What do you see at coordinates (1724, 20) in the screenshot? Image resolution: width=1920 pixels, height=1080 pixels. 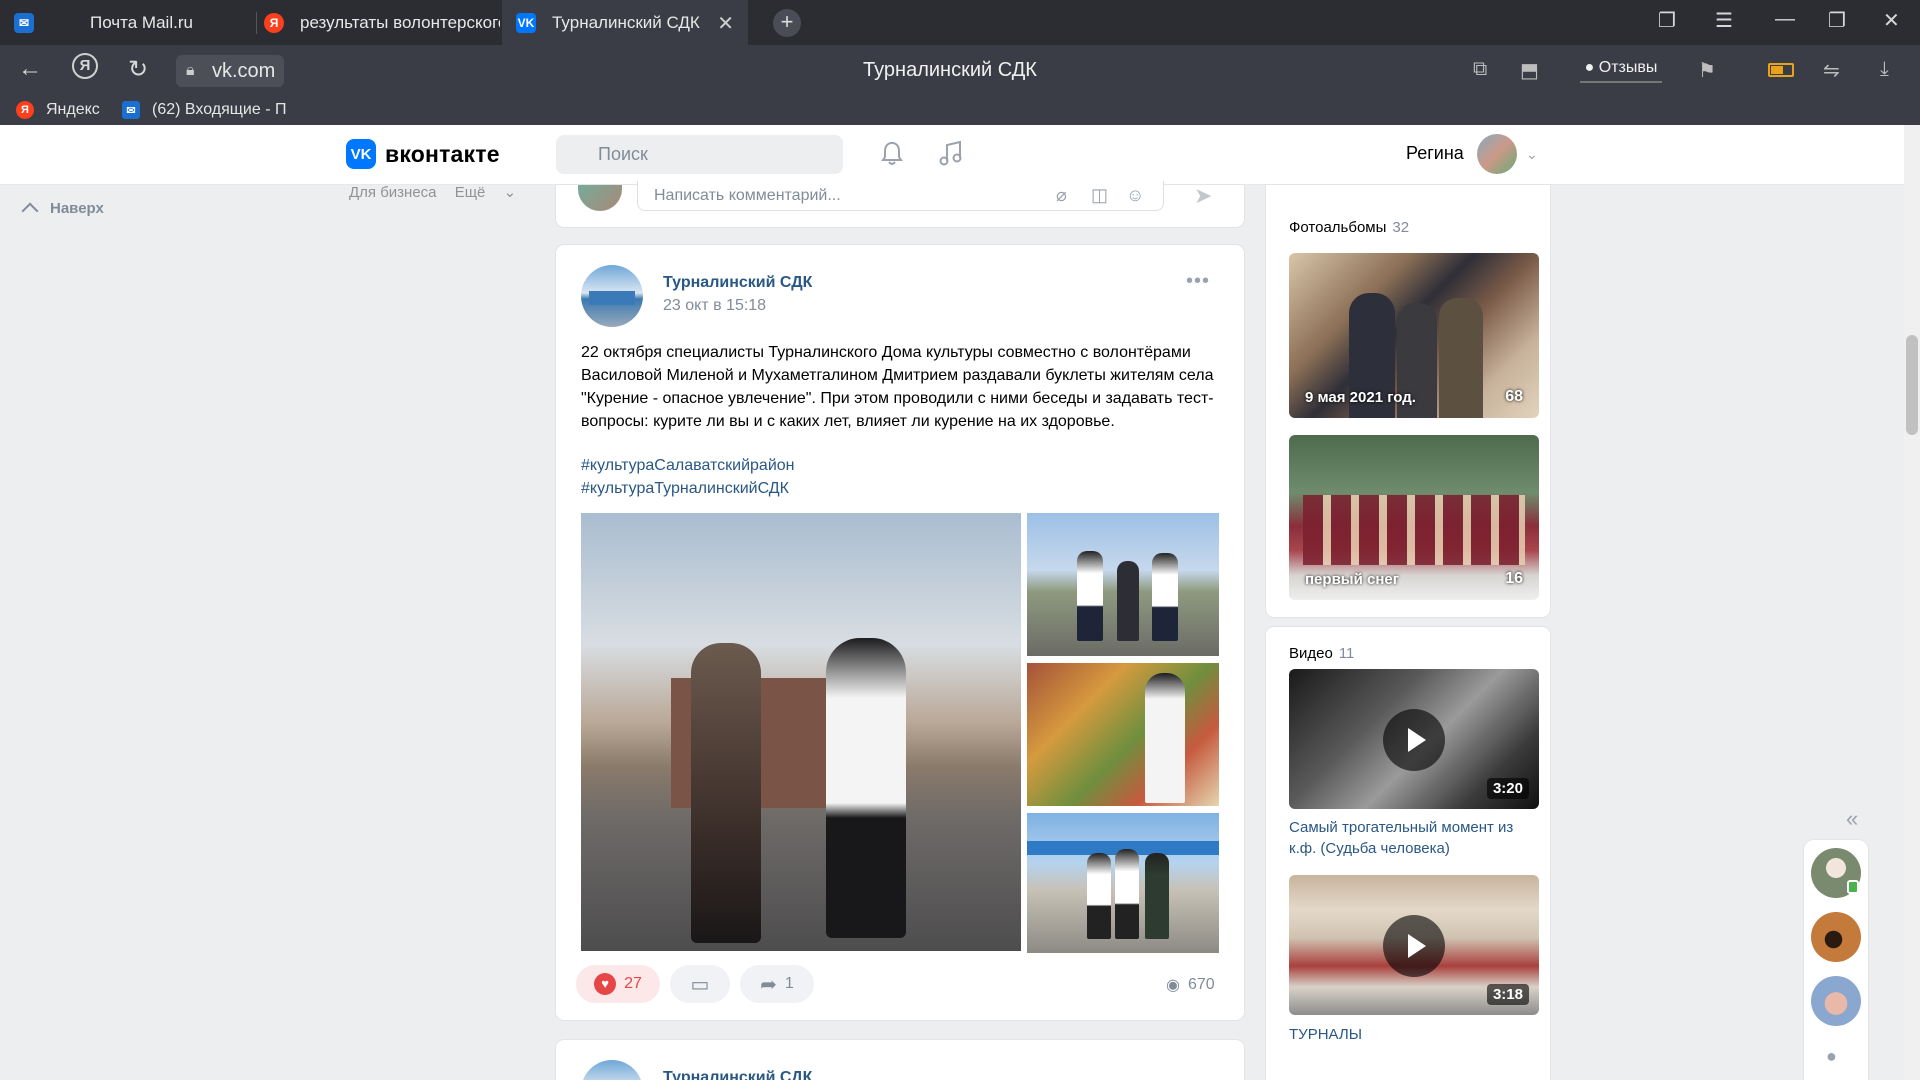 I see `menu-icon: ☰` at bounding box center [1724, 20].